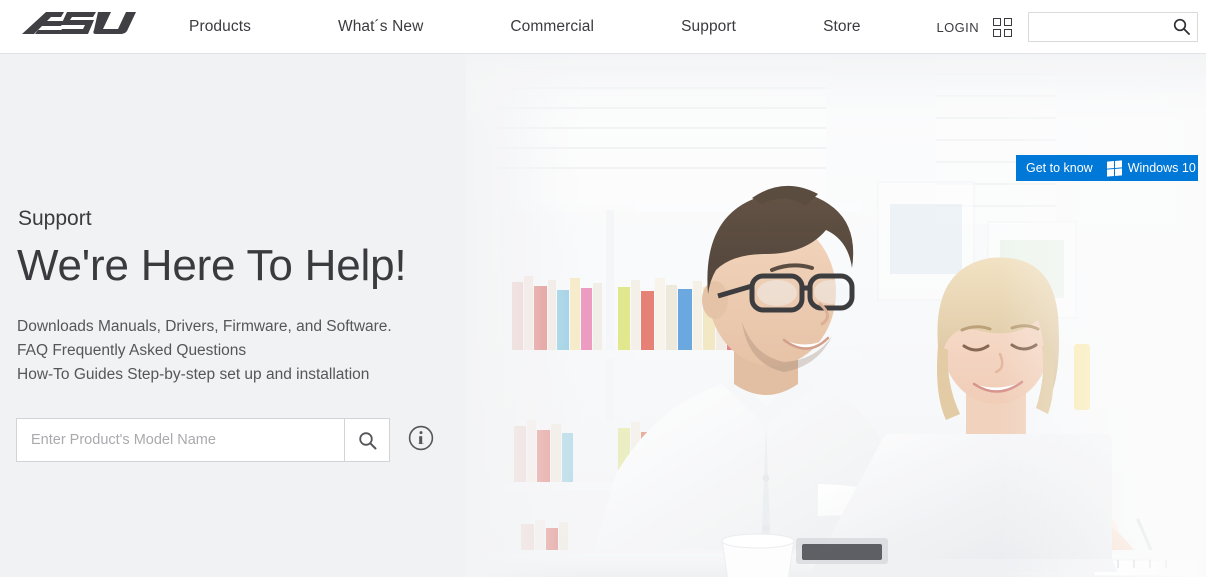 This screenshot has height=577, width=1206. I want to click on windows-logo-icon, so click(1114, 168).